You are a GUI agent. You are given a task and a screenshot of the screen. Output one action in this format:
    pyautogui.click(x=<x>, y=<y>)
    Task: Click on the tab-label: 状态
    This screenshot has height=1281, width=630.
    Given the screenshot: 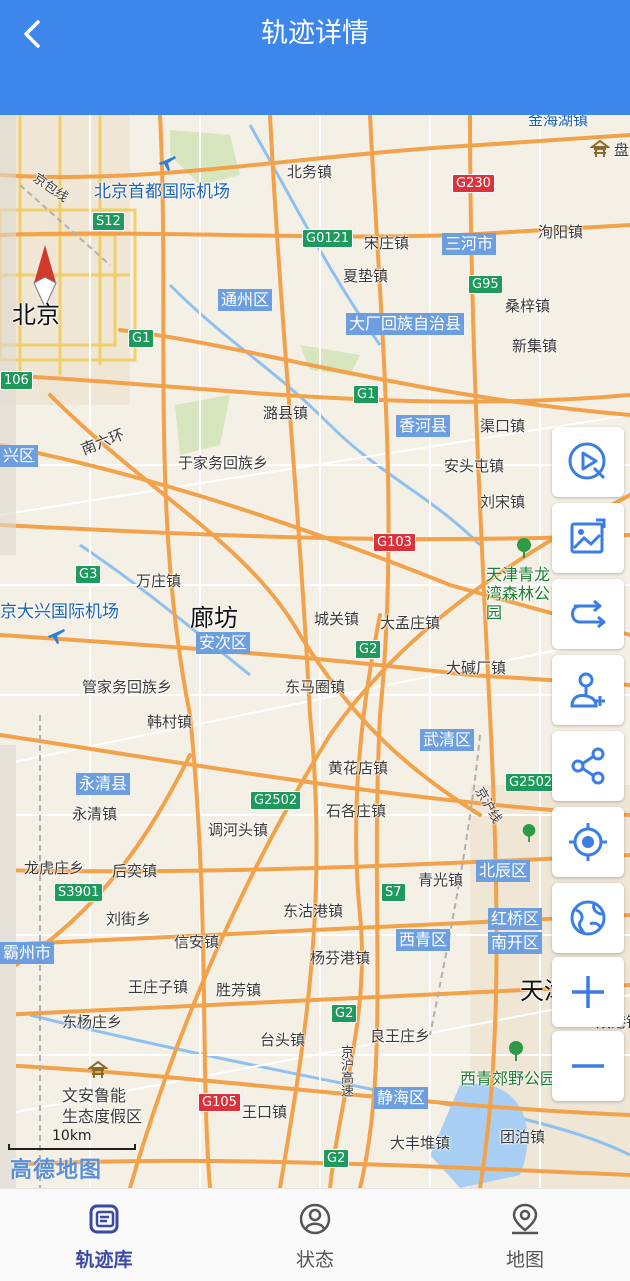 What is the action you would take?
    pyautogui.click(x=314, y=1260)
    